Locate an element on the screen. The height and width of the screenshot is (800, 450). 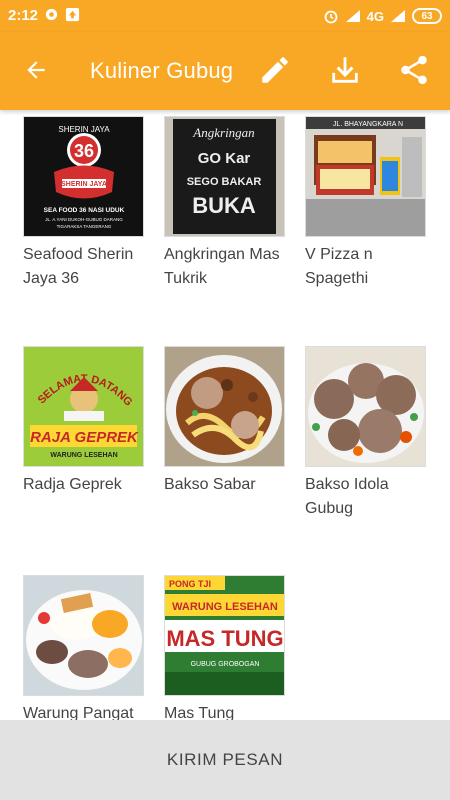
pizza-stall-image: JL. BHAYANGKARA N is located at coordinates (365, 176).